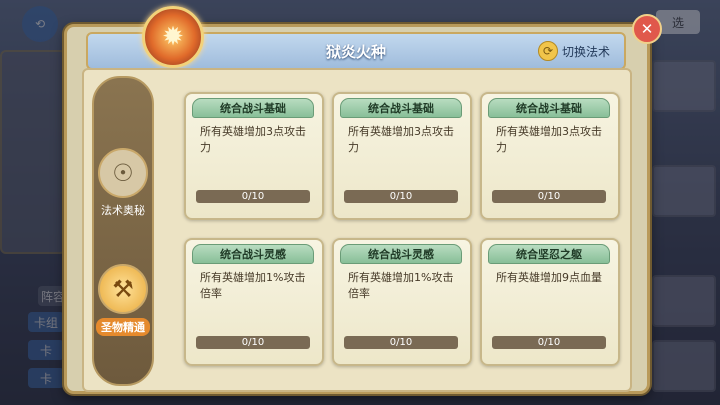 This screenshot has width=720, height=405. I want to click on talent-card: 统合坚忍之躯 所有英雄增加9点血量 0/10, so click(550, 302).